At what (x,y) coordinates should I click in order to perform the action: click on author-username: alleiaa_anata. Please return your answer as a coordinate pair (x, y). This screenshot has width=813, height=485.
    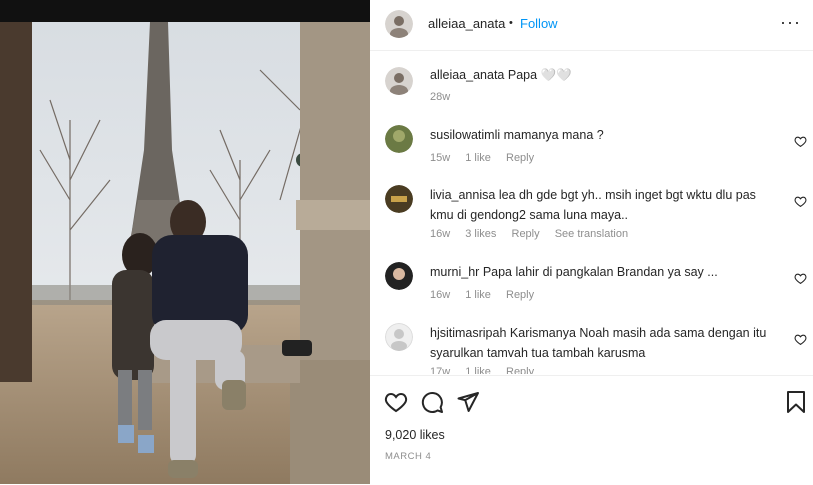
    Looking at the image, I should click on (466, 23).